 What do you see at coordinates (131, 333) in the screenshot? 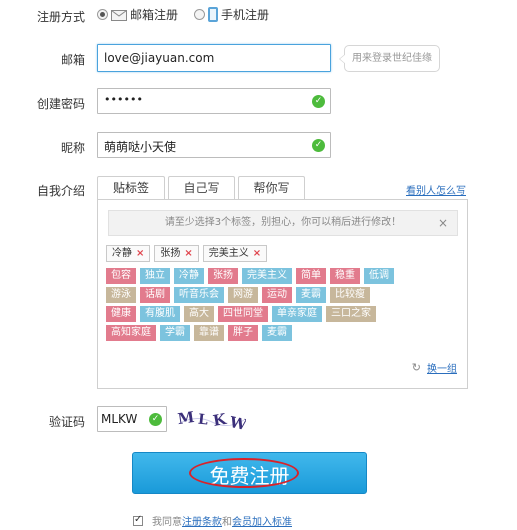
I see `tag-option: 高知家庭` at bounding box center [131, 333].